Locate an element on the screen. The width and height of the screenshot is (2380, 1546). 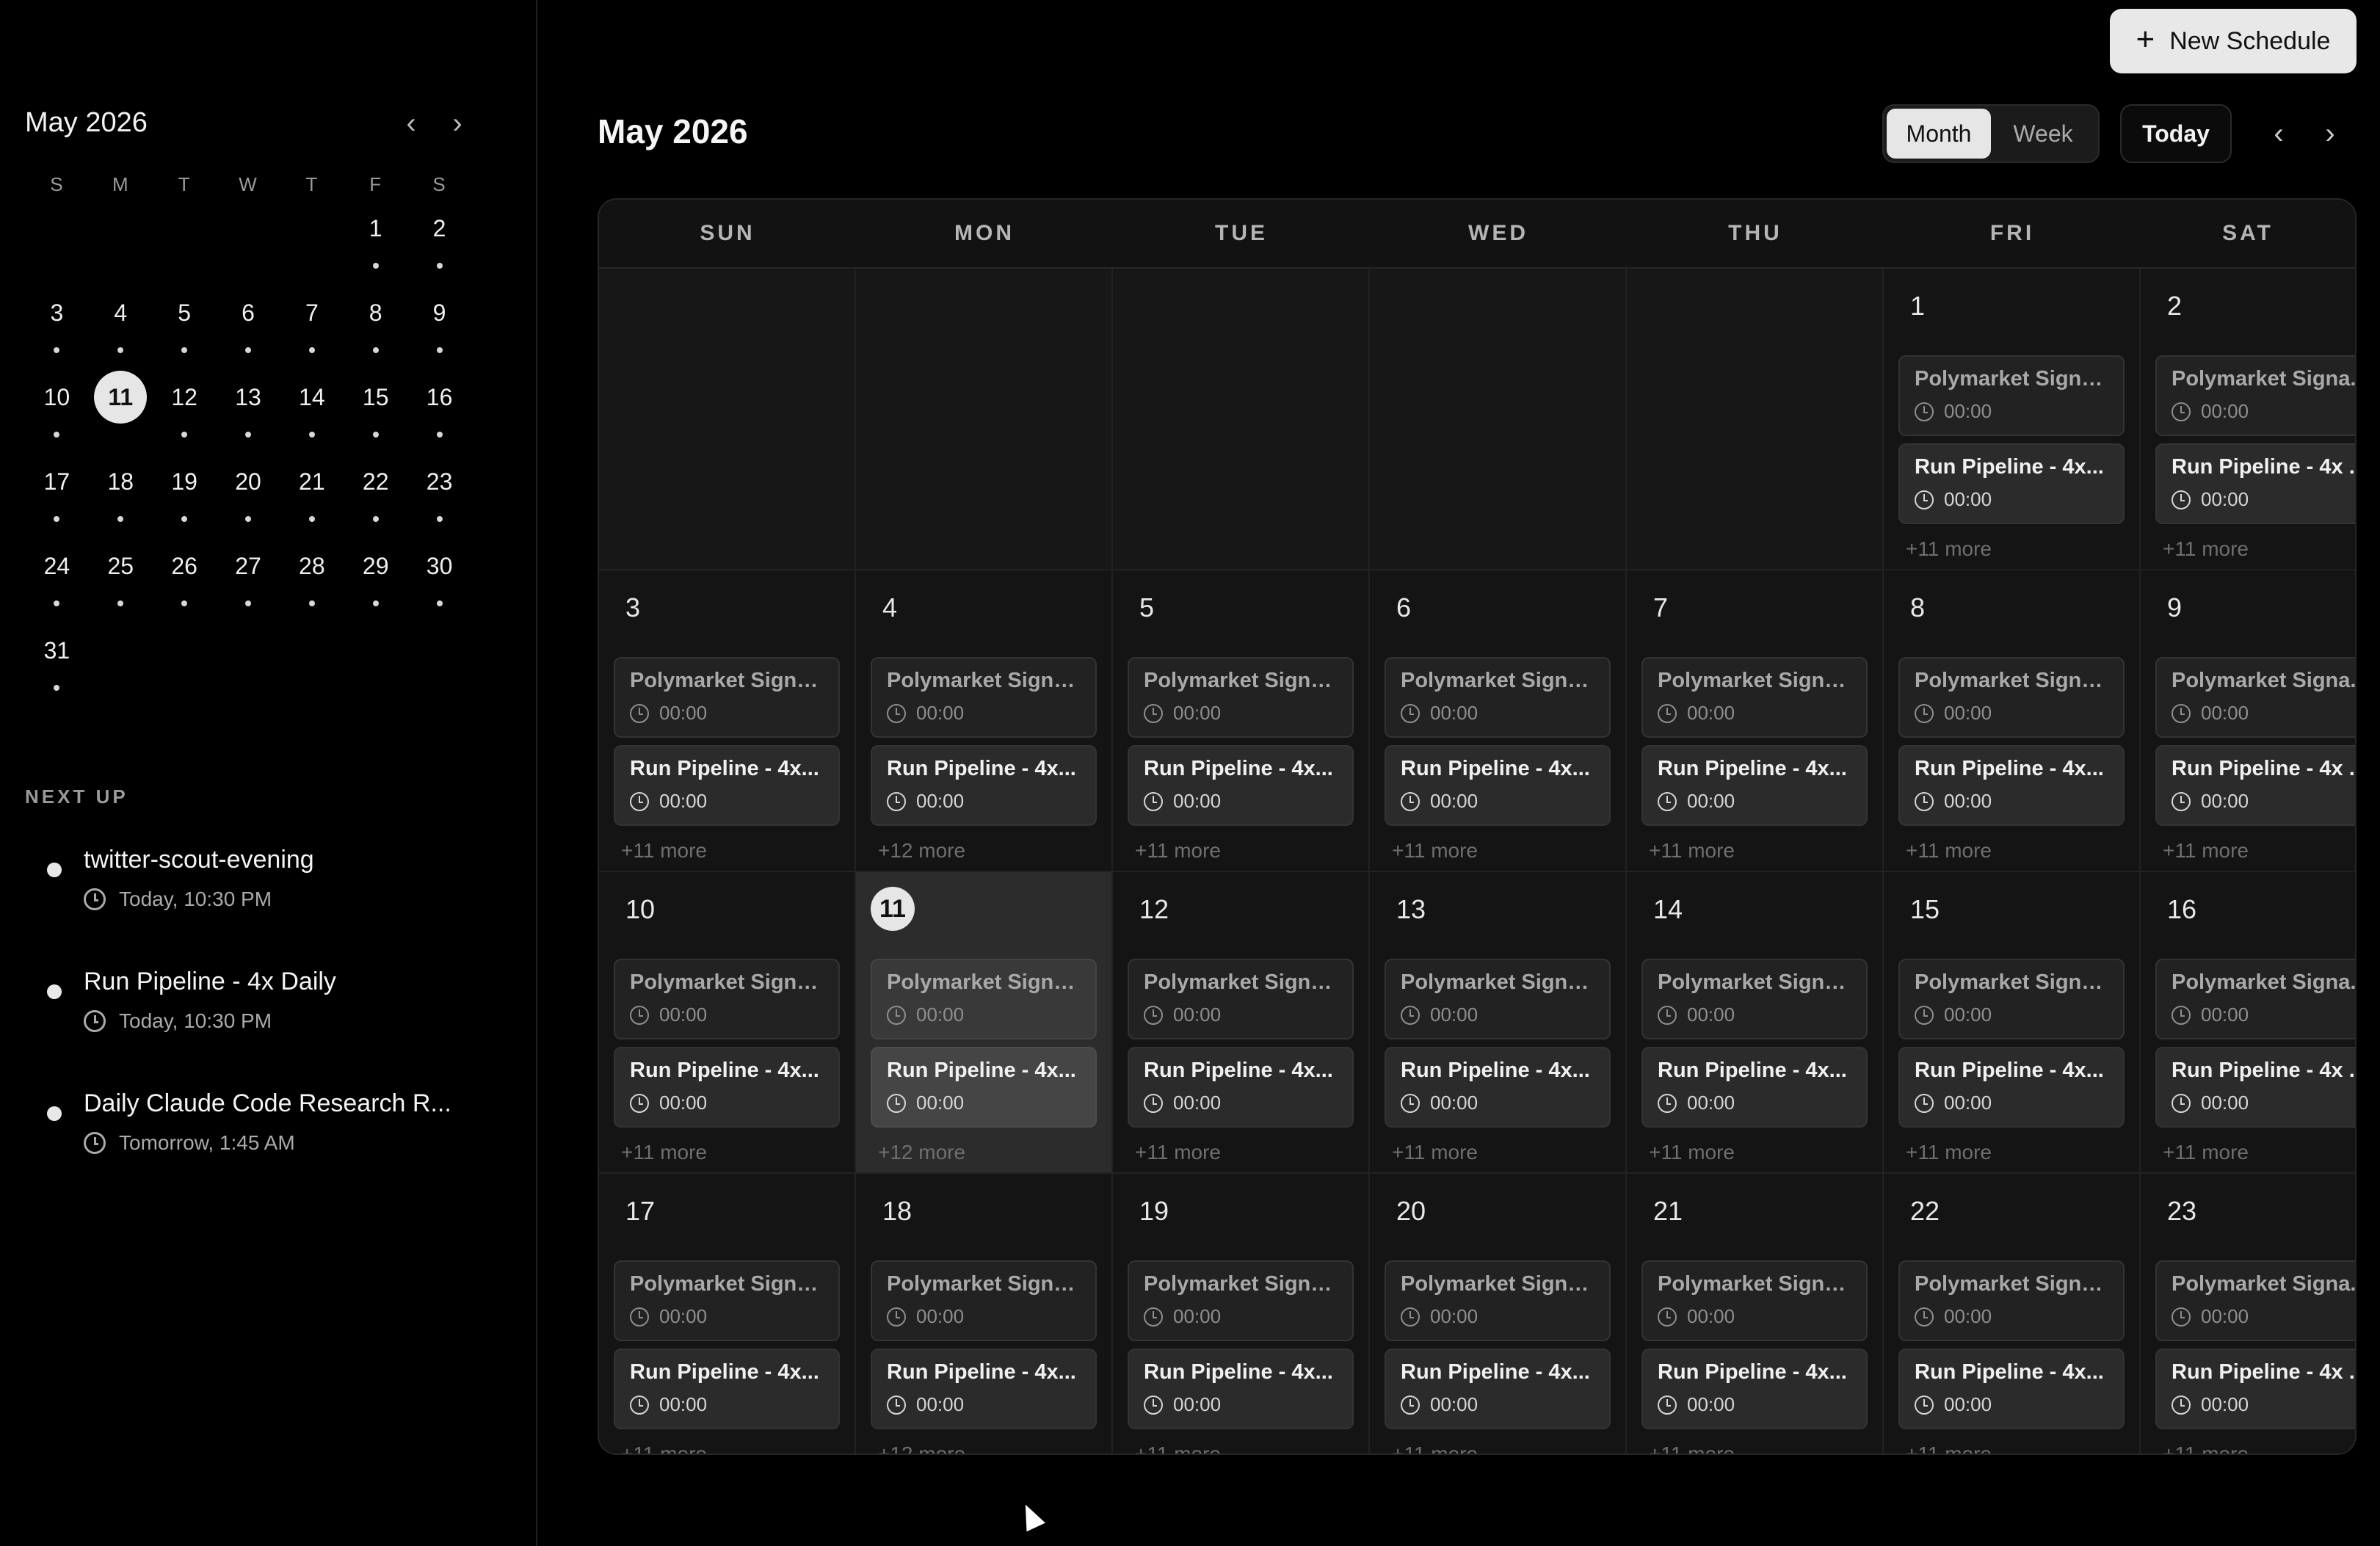
new-schedule-button: + New Schedule is located at coordinates (2233, 41).